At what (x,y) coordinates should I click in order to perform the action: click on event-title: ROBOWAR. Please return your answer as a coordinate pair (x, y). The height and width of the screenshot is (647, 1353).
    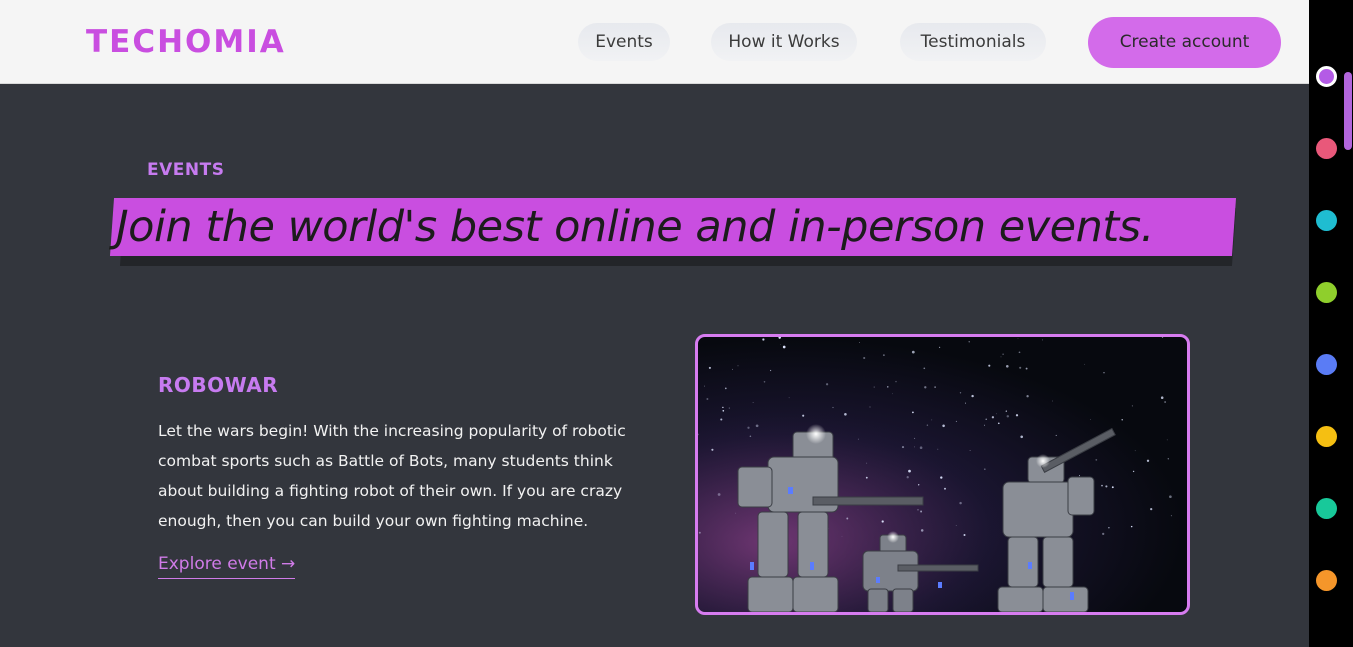
    Looking at the image, I should click on (218, 385).